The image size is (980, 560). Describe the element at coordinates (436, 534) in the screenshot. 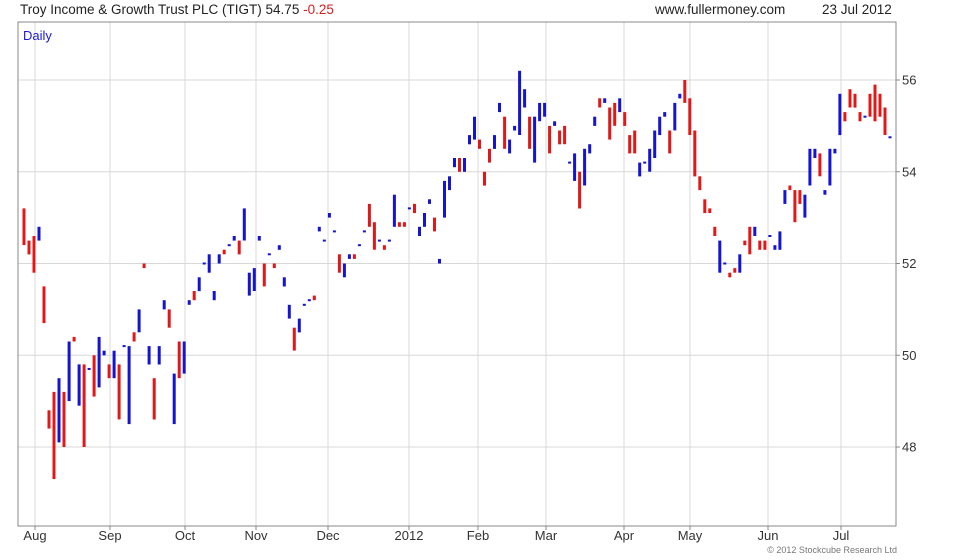

I see `x-axis-ticks: Aug Sep Oct Nov Dec 2012 Feb Mar Apr May Jun Jul` at that location.